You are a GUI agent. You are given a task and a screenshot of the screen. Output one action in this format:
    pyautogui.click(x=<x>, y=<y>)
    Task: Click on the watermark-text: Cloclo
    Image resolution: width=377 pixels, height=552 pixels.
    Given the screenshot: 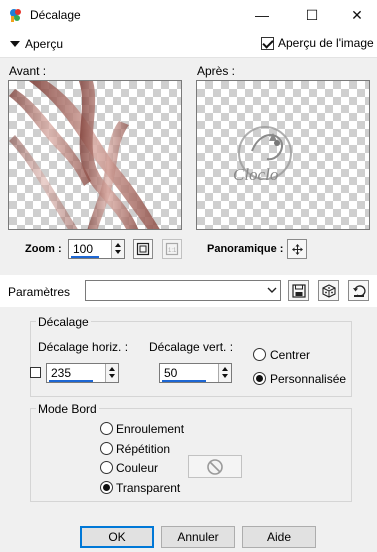 What is the action you would take?
    pyautogui.click(x=256, y=174)
    